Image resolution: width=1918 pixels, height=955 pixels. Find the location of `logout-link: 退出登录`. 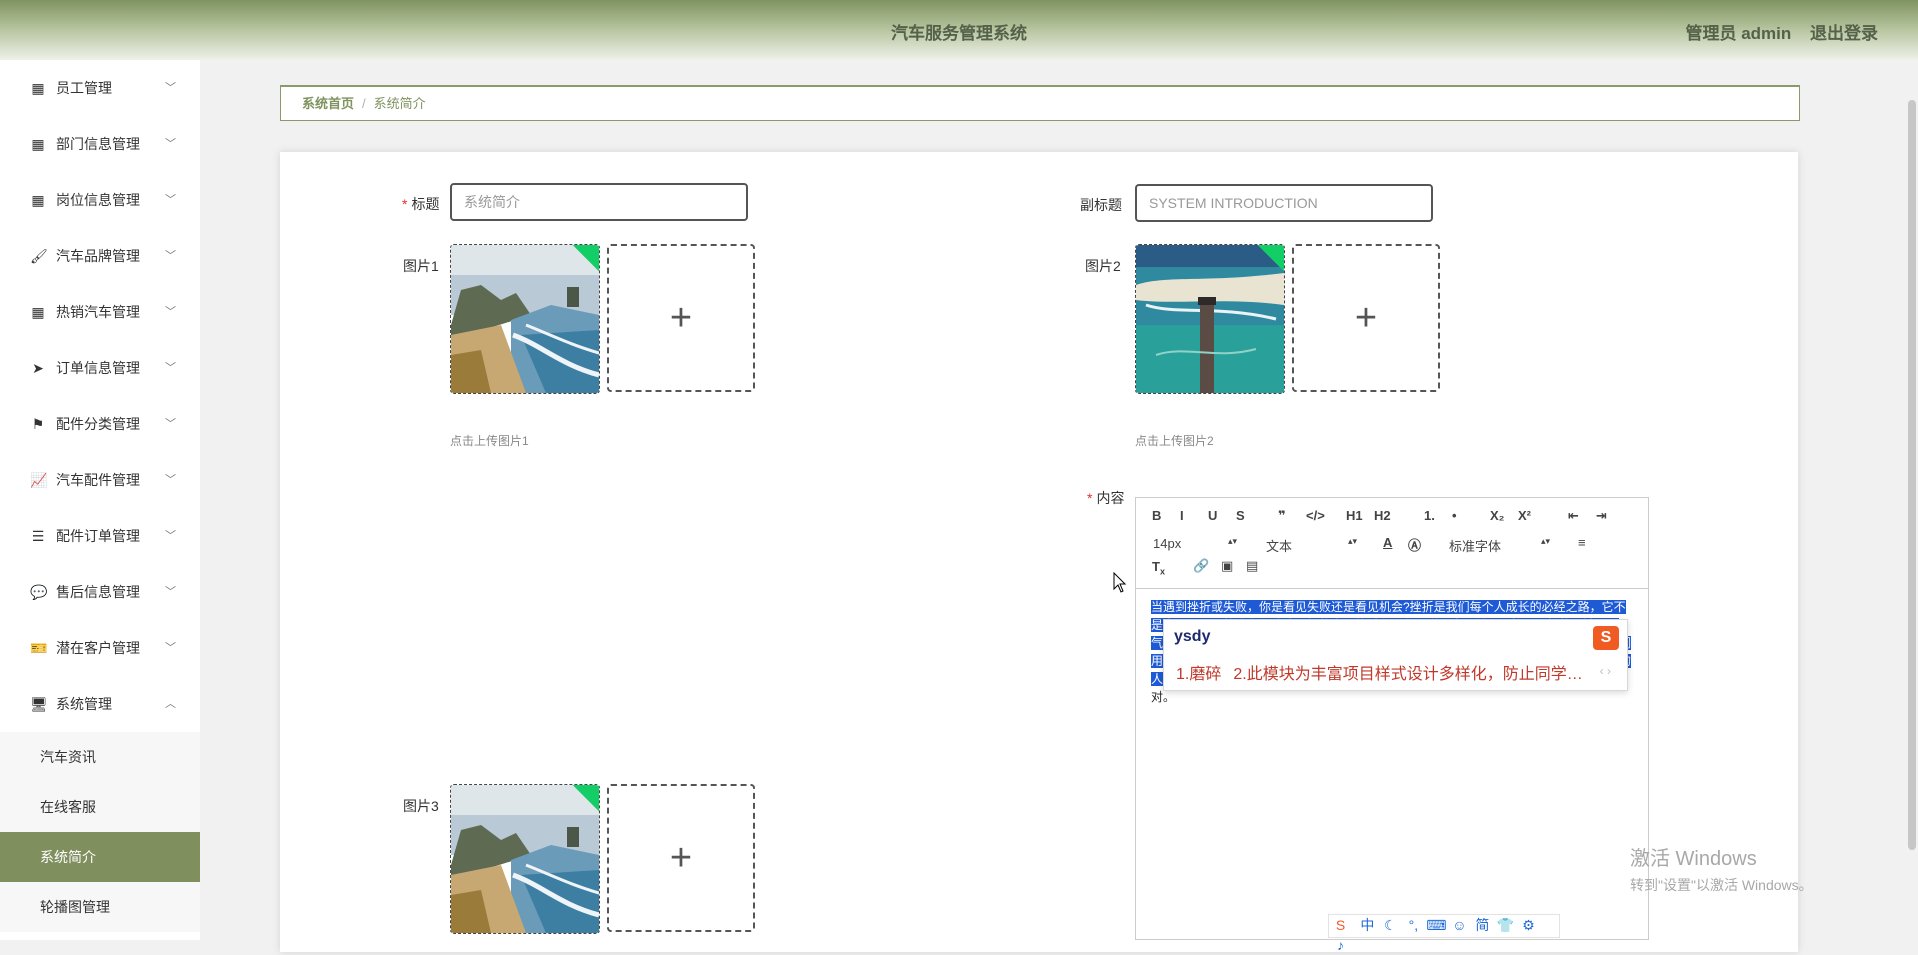

logout-link: 退出登录 is located at coordinates (1844, 33).